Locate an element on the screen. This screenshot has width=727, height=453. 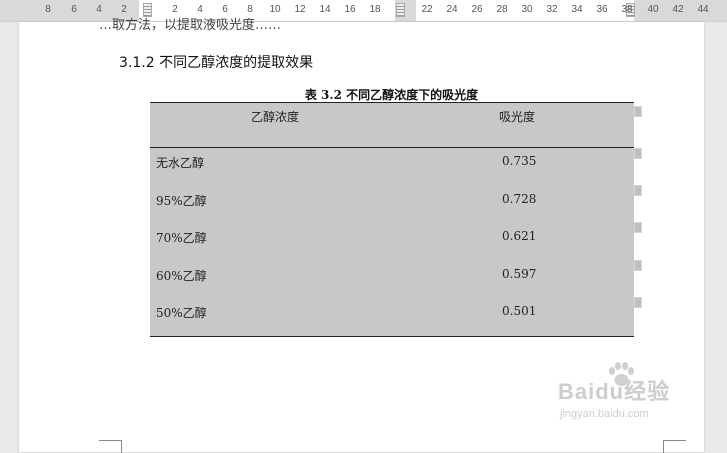
ruler-number: 38 is located at coordinates (627, 9).